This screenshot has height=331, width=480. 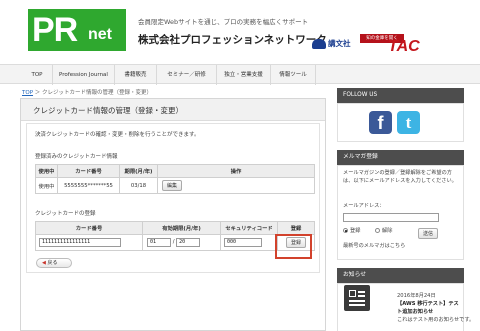 I want to click on registered-cards-heading: 登録済みのクレジットカード情報, so click(x=76, y=157).